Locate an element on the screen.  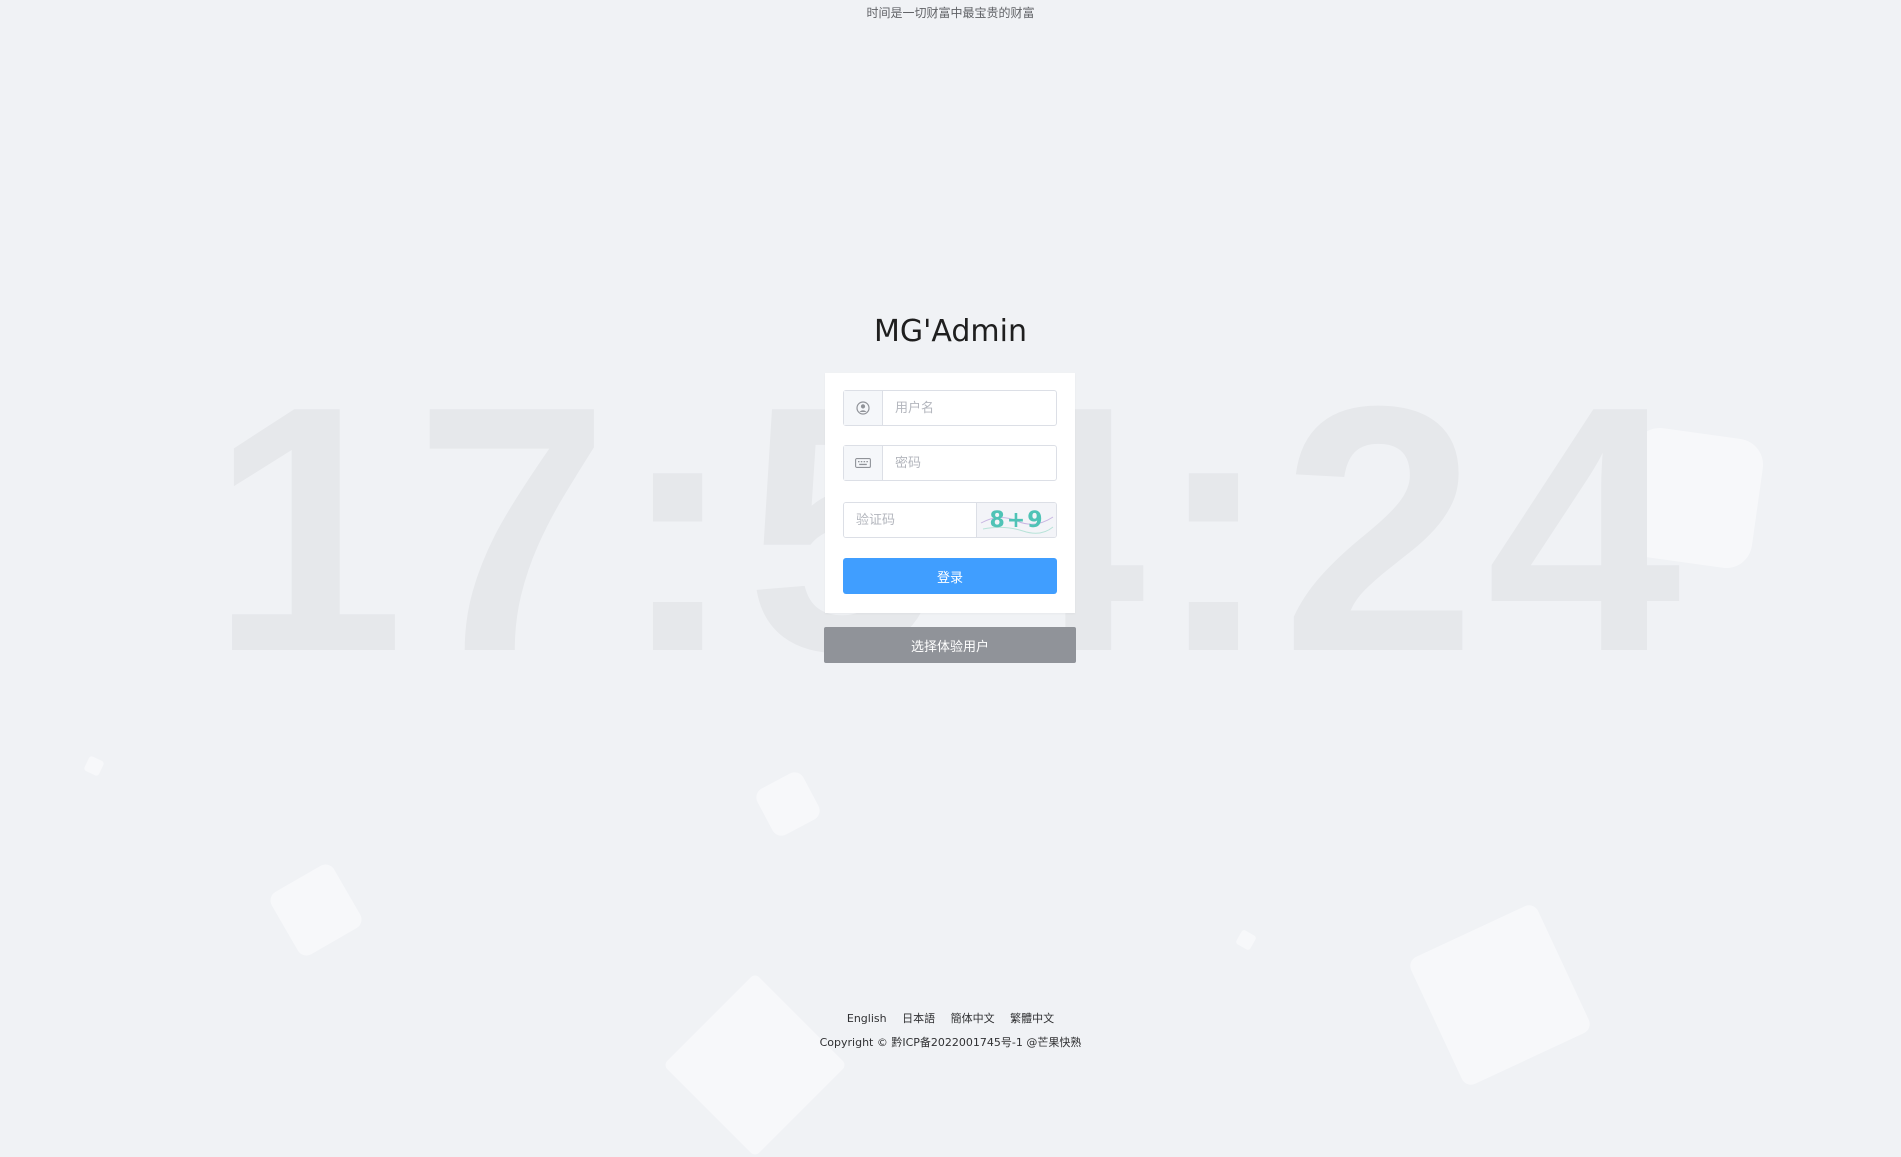
captcha-field: 8+9 is located at coordinates (950, 520).